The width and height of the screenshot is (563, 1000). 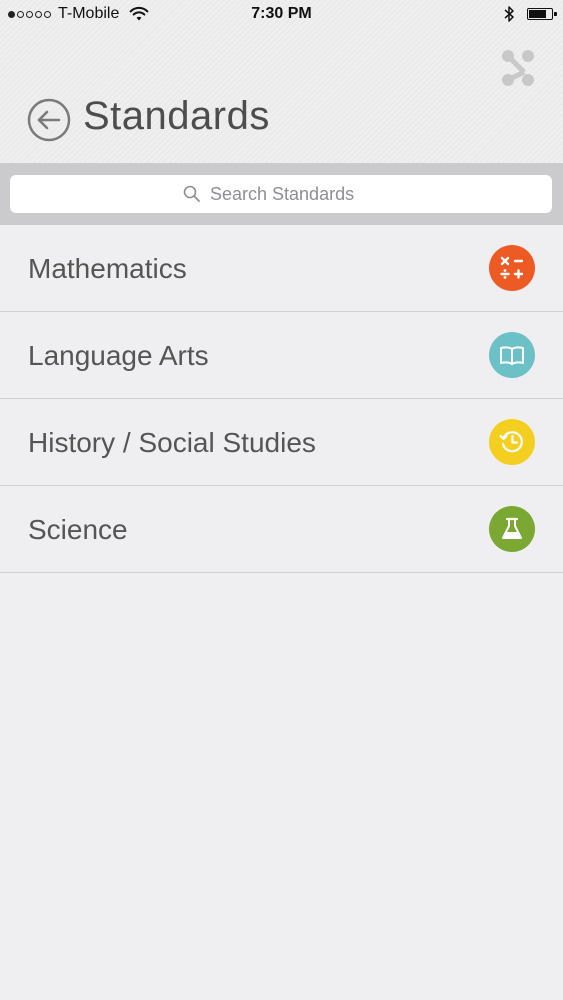 What do you see at coordinates (542, 14) in the screenshot?
I see `battery-icon` at bounding box center [542, 14].